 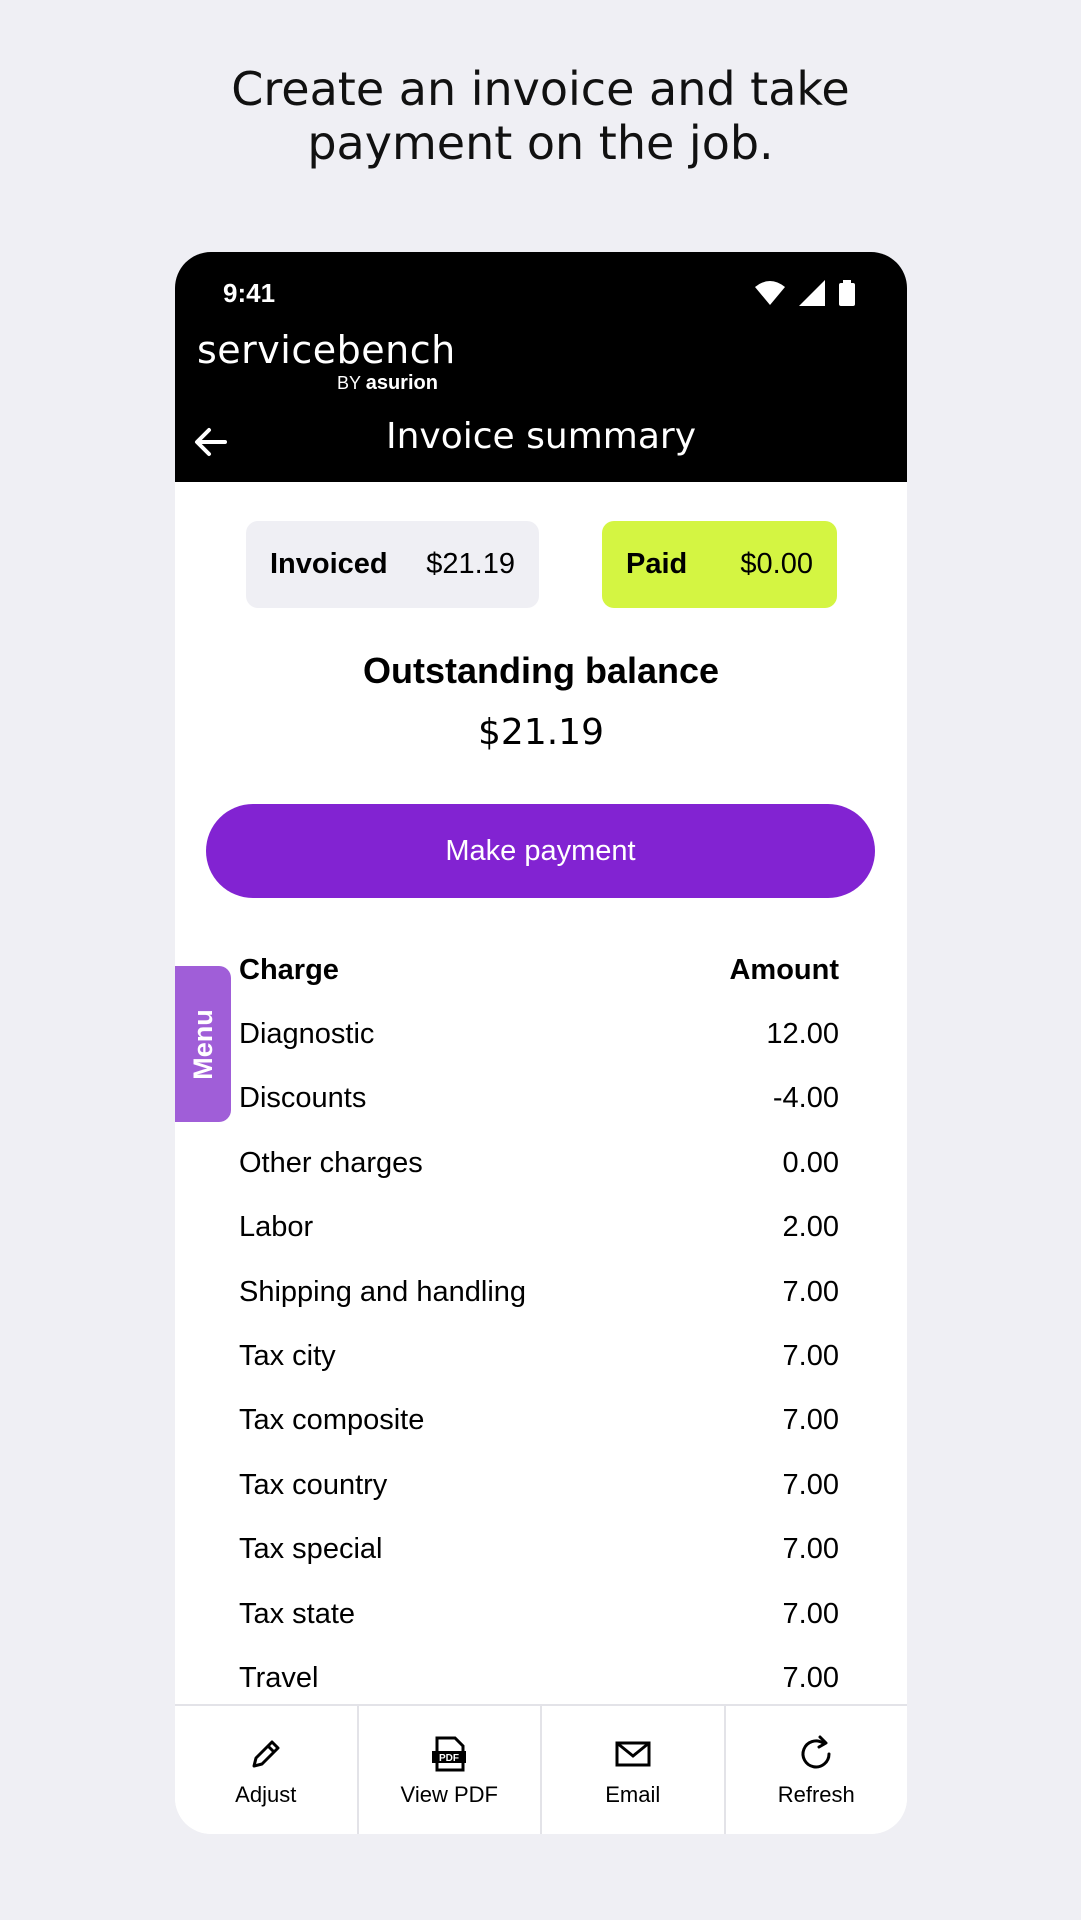 What do you see at coordinates (812, 293) in the screenshot?
I see `signal-icon` at bounding box center [812, 293].